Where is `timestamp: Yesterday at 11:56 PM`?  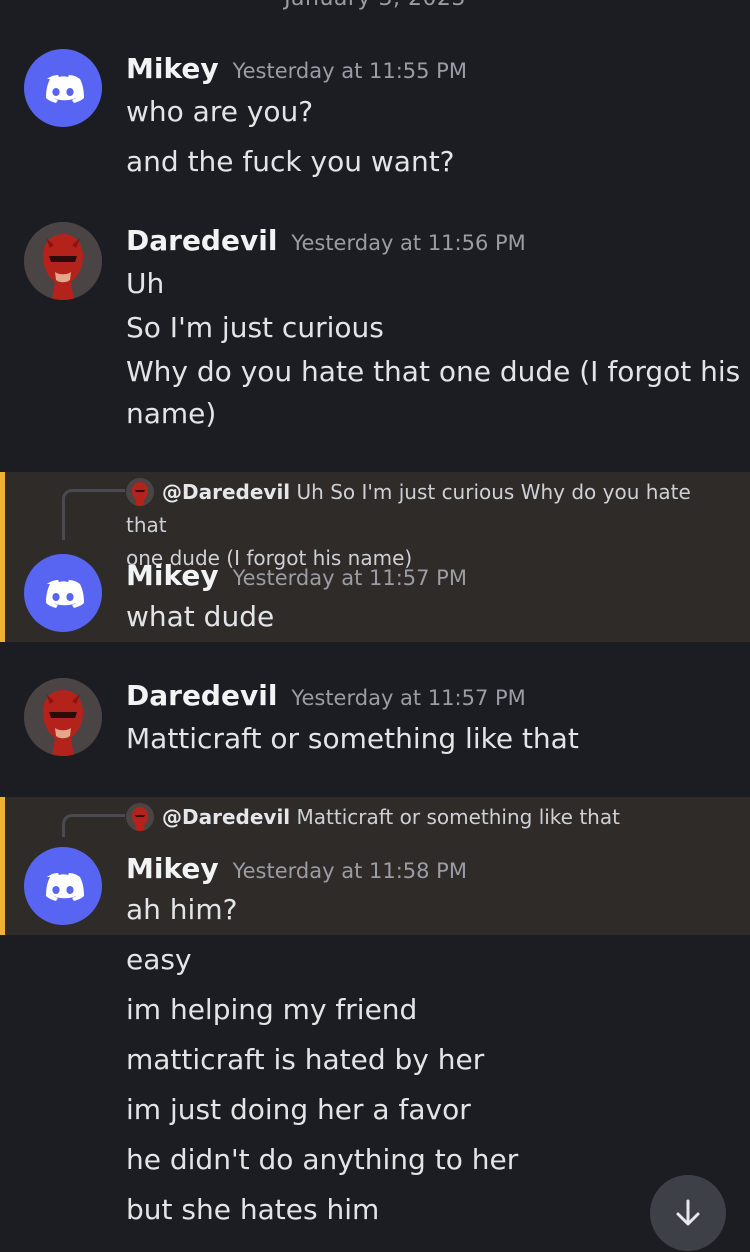 timestamp: Yesterday at 11:56 PM is located at coordinates (408, 243).